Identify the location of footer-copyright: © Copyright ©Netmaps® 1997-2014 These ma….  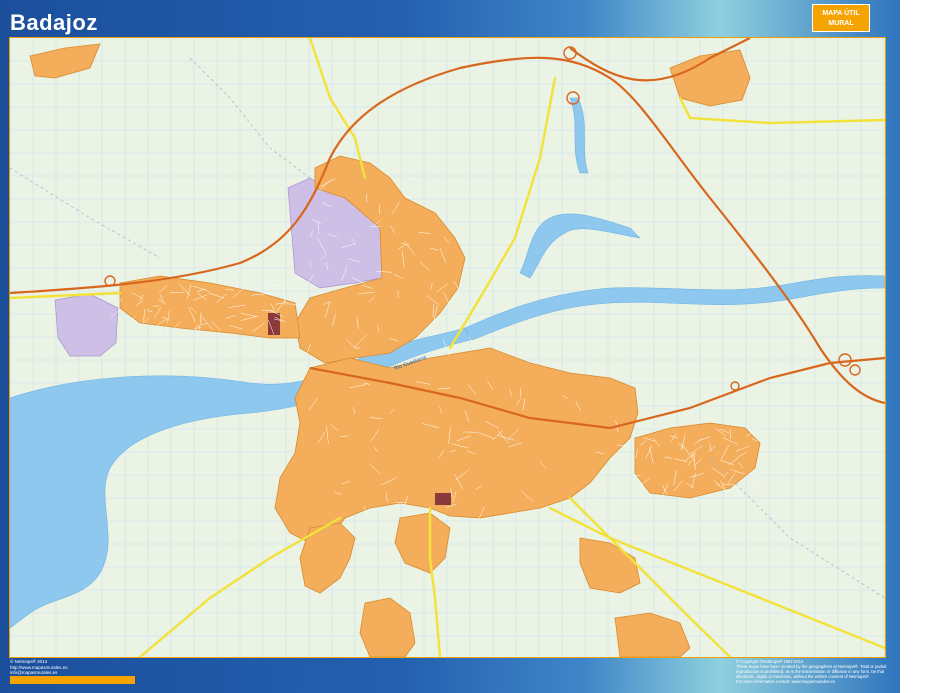
(811, 671).